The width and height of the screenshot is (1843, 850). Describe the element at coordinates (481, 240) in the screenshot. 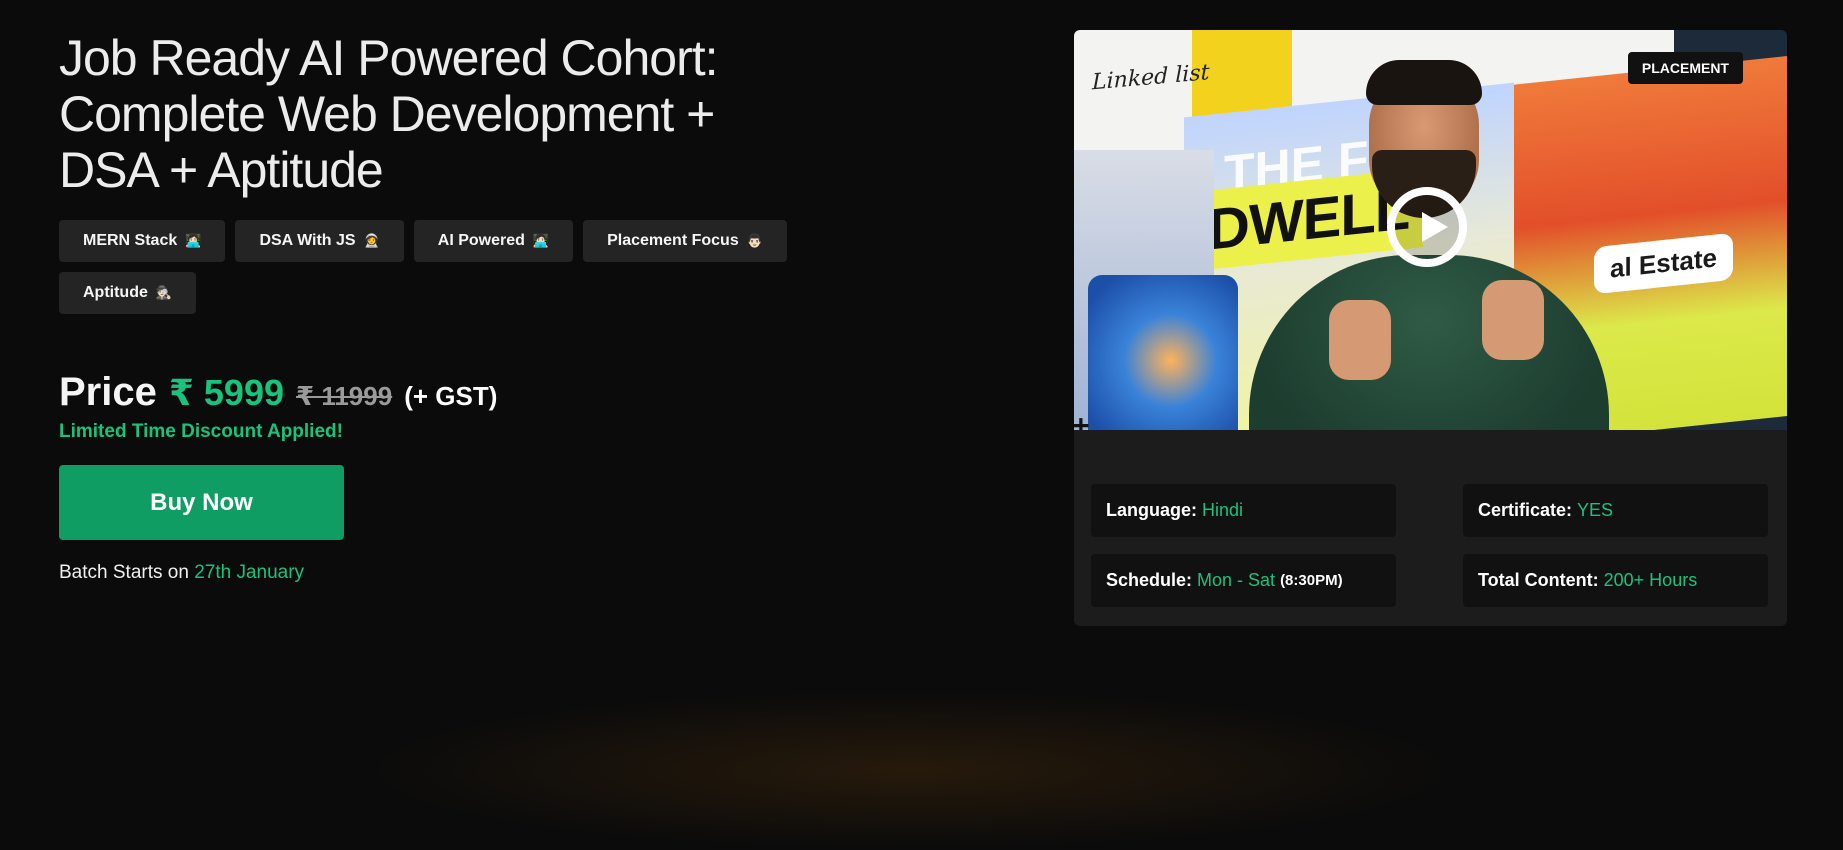

I see `tag-label: AI Powered` at that location.